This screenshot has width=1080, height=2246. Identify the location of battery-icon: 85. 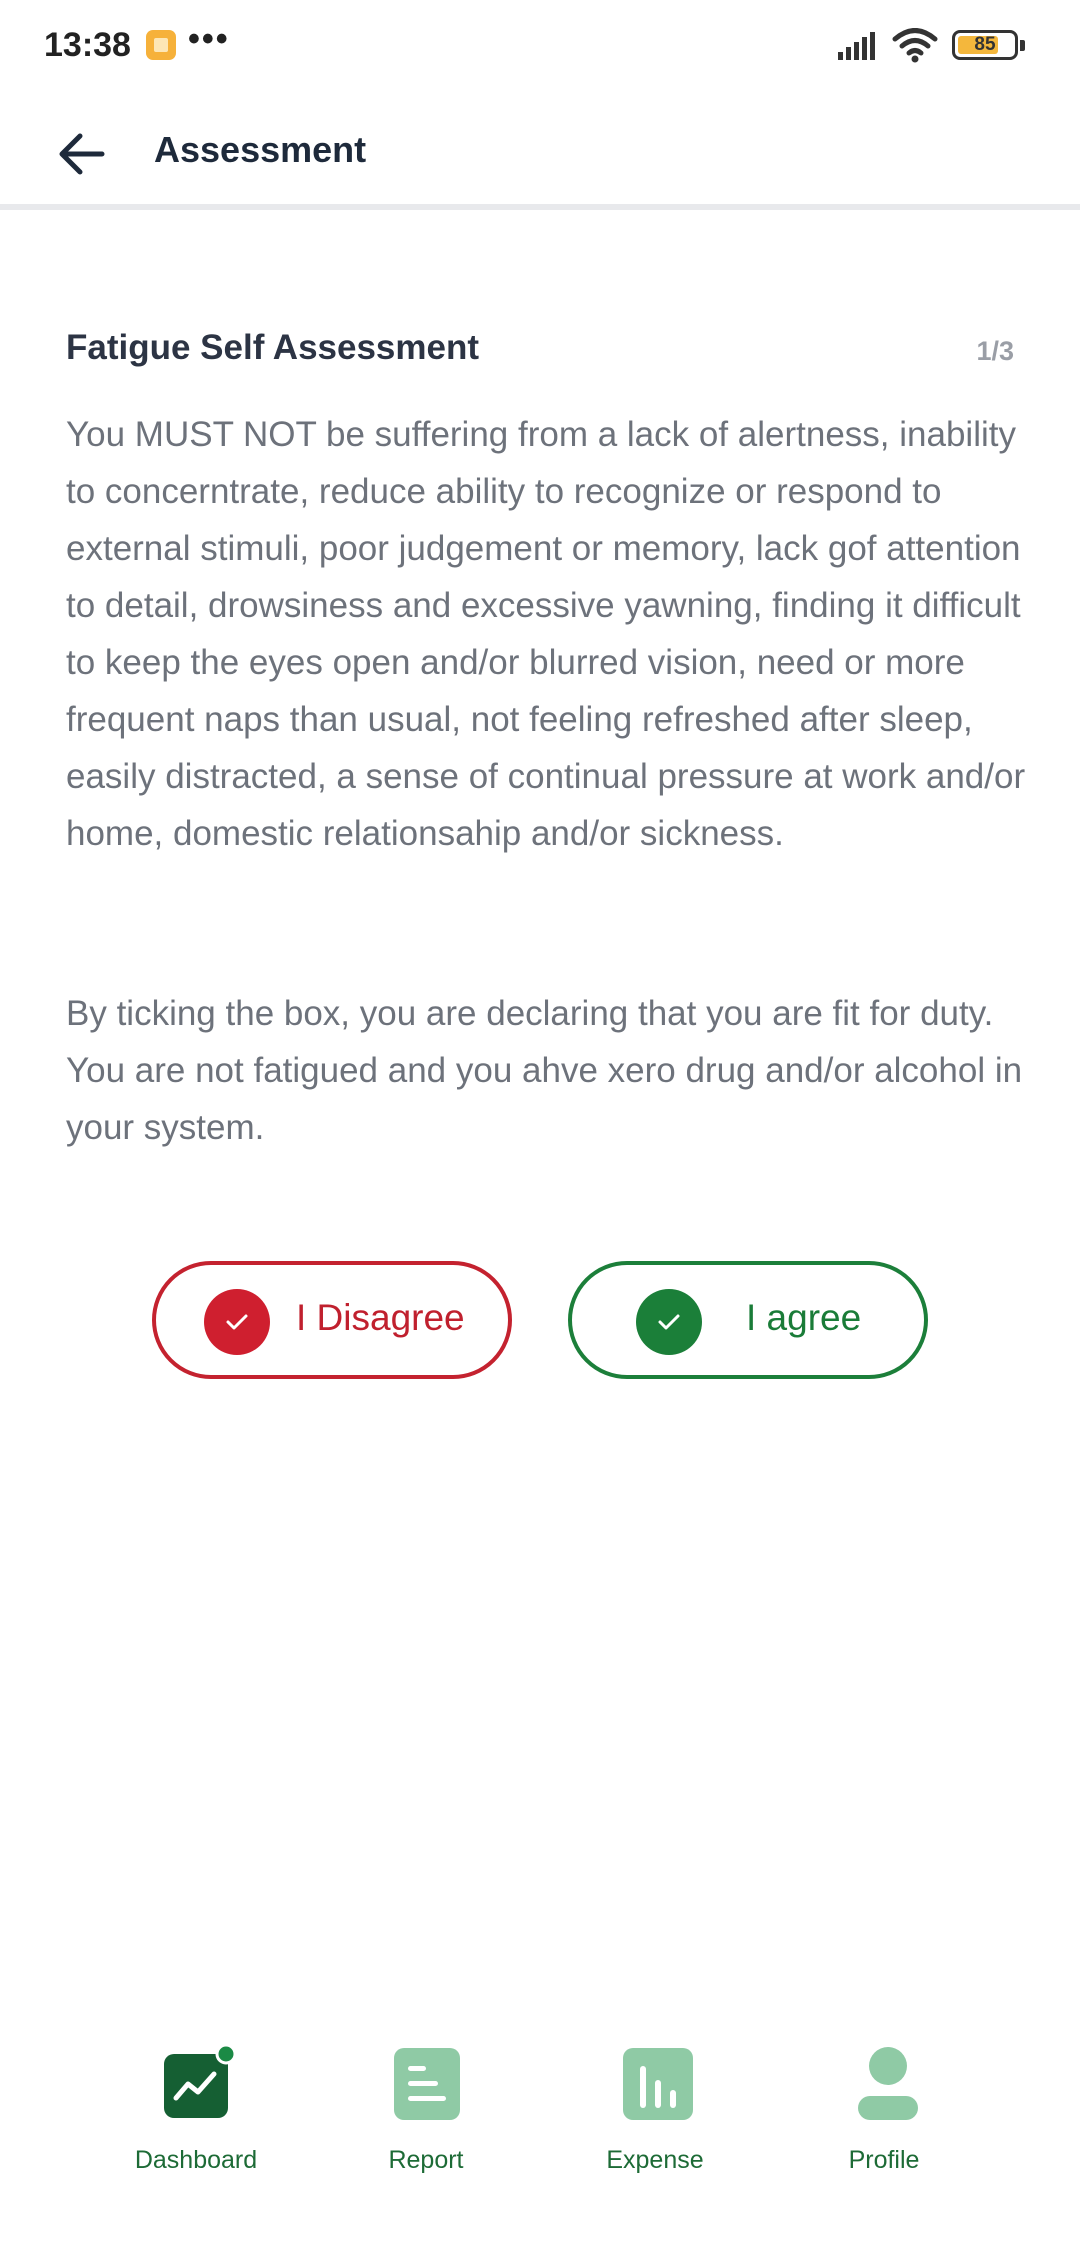
(988, 45).